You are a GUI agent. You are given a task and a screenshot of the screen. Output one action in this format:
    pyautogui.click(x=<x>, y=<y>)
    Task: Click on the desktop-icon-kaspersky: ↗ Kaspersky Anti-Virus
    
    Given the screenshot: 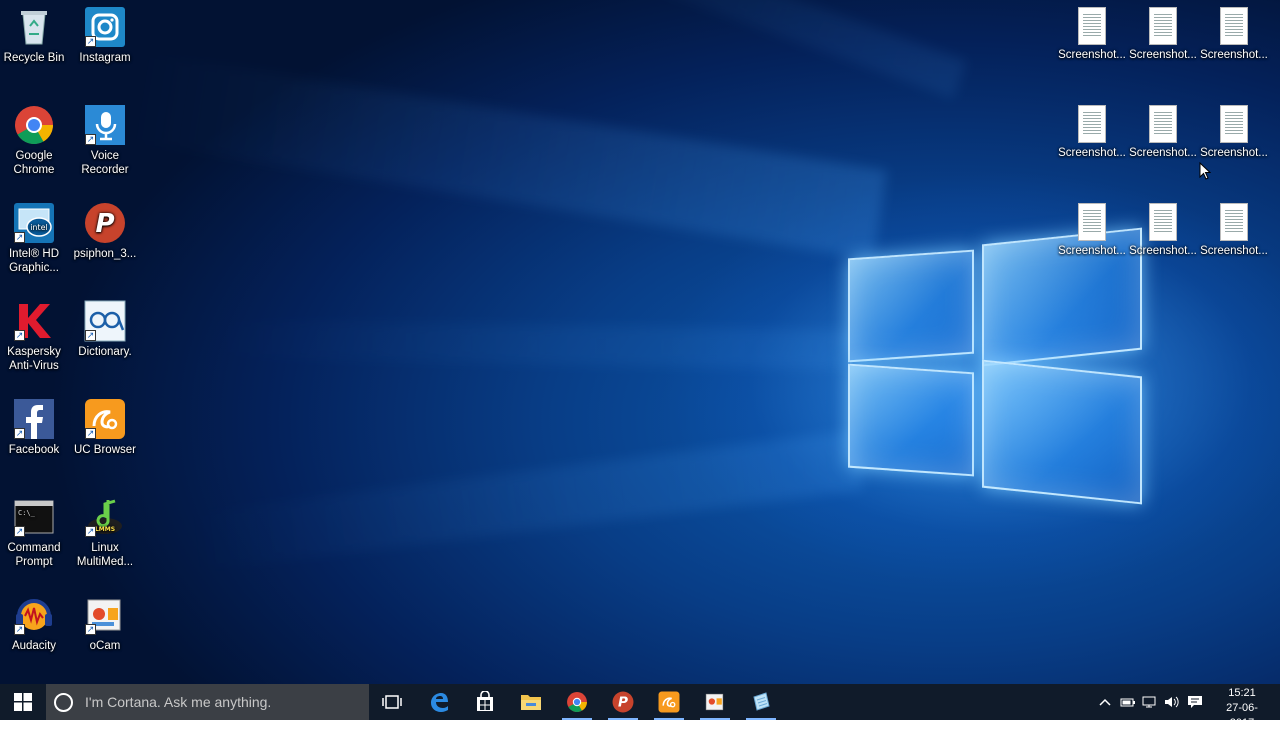 What is the action you would take?
    pyautogui.click(x=34, y=336)
    